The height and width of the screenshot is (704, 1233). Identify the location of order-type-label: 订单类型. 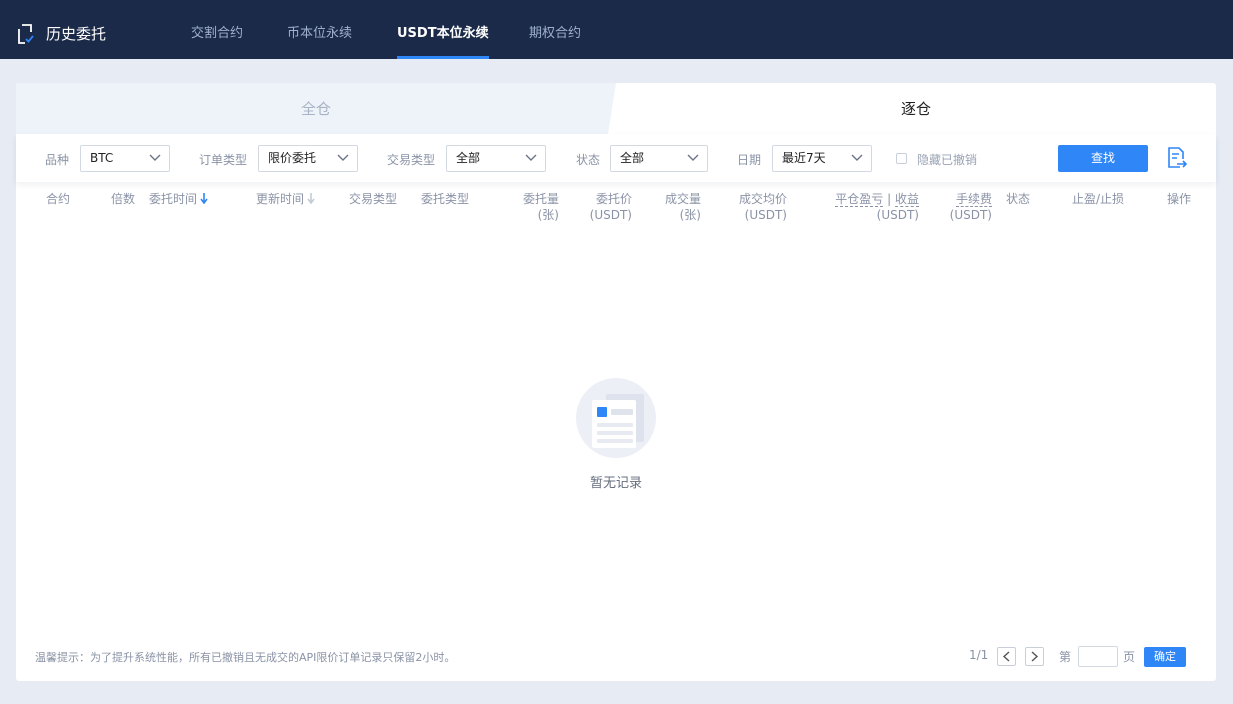
(223, 160).